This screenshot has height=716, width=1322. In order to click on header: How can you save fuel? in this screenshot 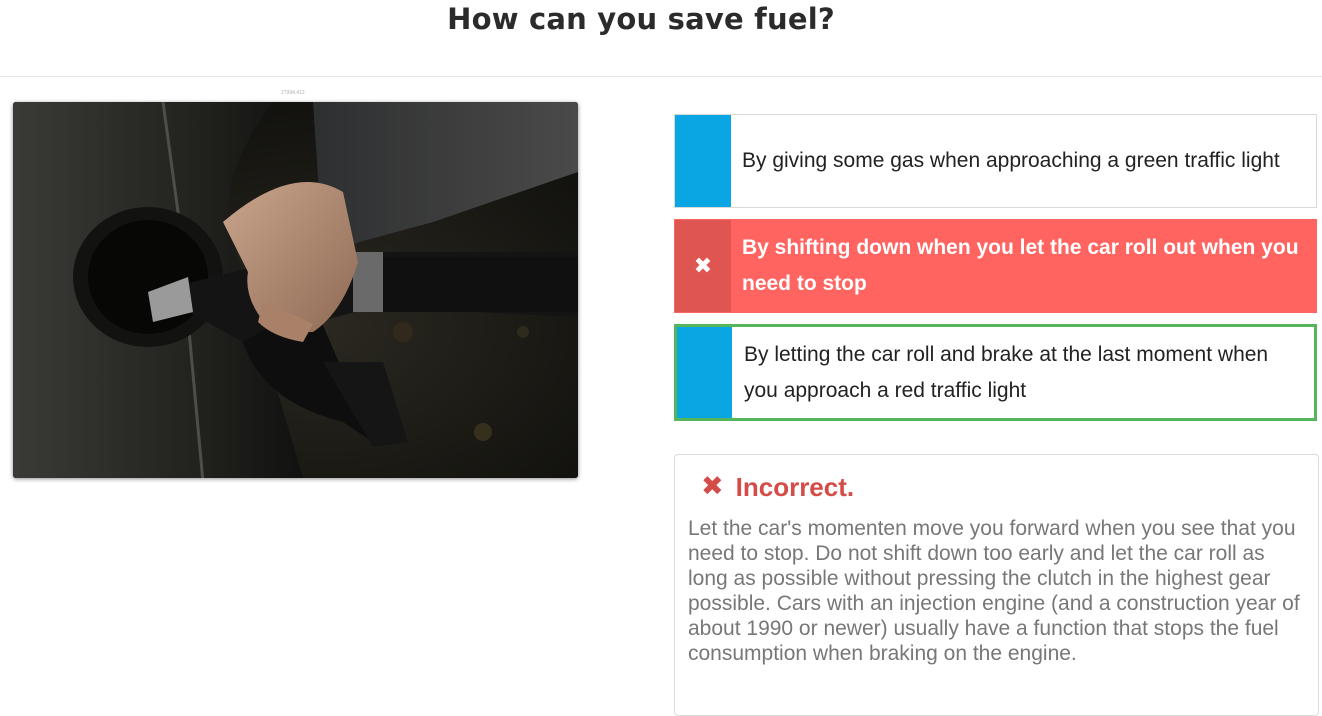, I will do `click(661, 38)`.